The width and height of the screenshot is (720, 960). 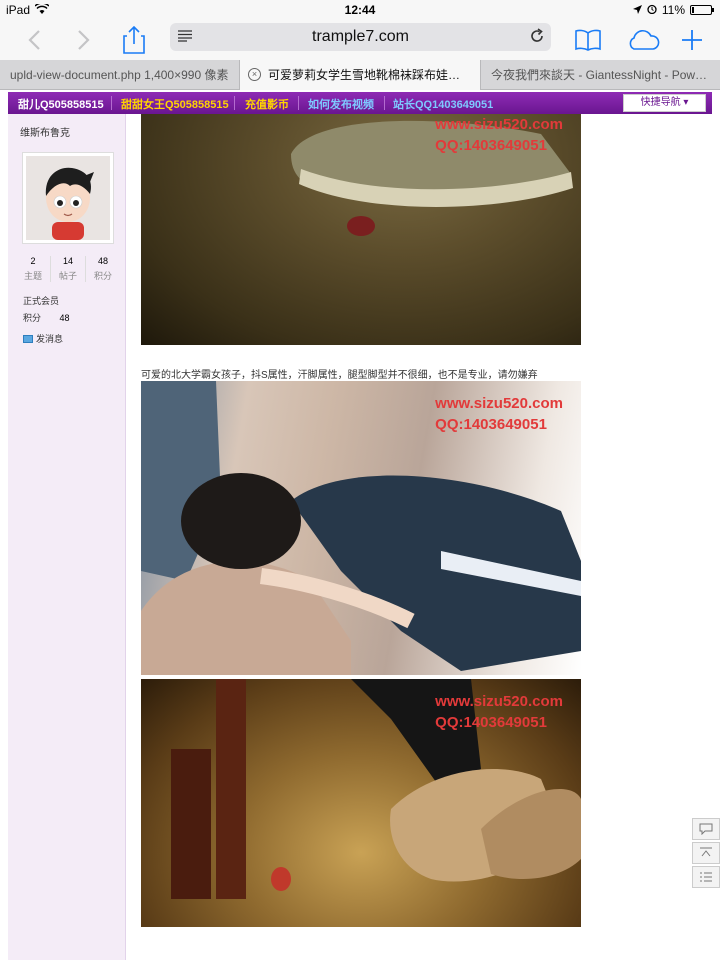 What do you see at coordinates (32, 276) in the screenshot?
I see `stat-label: 主题` at bounding box center [32, 276].